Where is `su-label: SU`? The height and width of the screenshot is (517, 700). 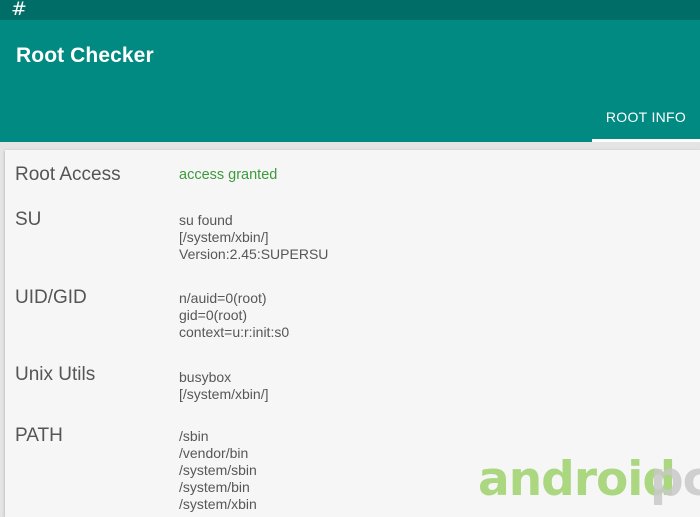
su-label: SU is located at coordinates (28, 219).